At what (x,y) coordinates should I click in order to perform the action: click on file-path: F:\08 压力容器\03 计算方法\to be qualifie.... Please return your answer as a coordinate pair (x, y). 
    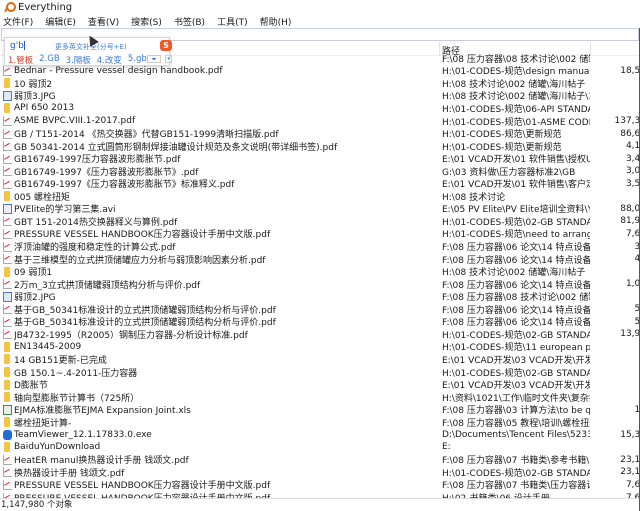
    Looking at the image, I should click on (516, 411).